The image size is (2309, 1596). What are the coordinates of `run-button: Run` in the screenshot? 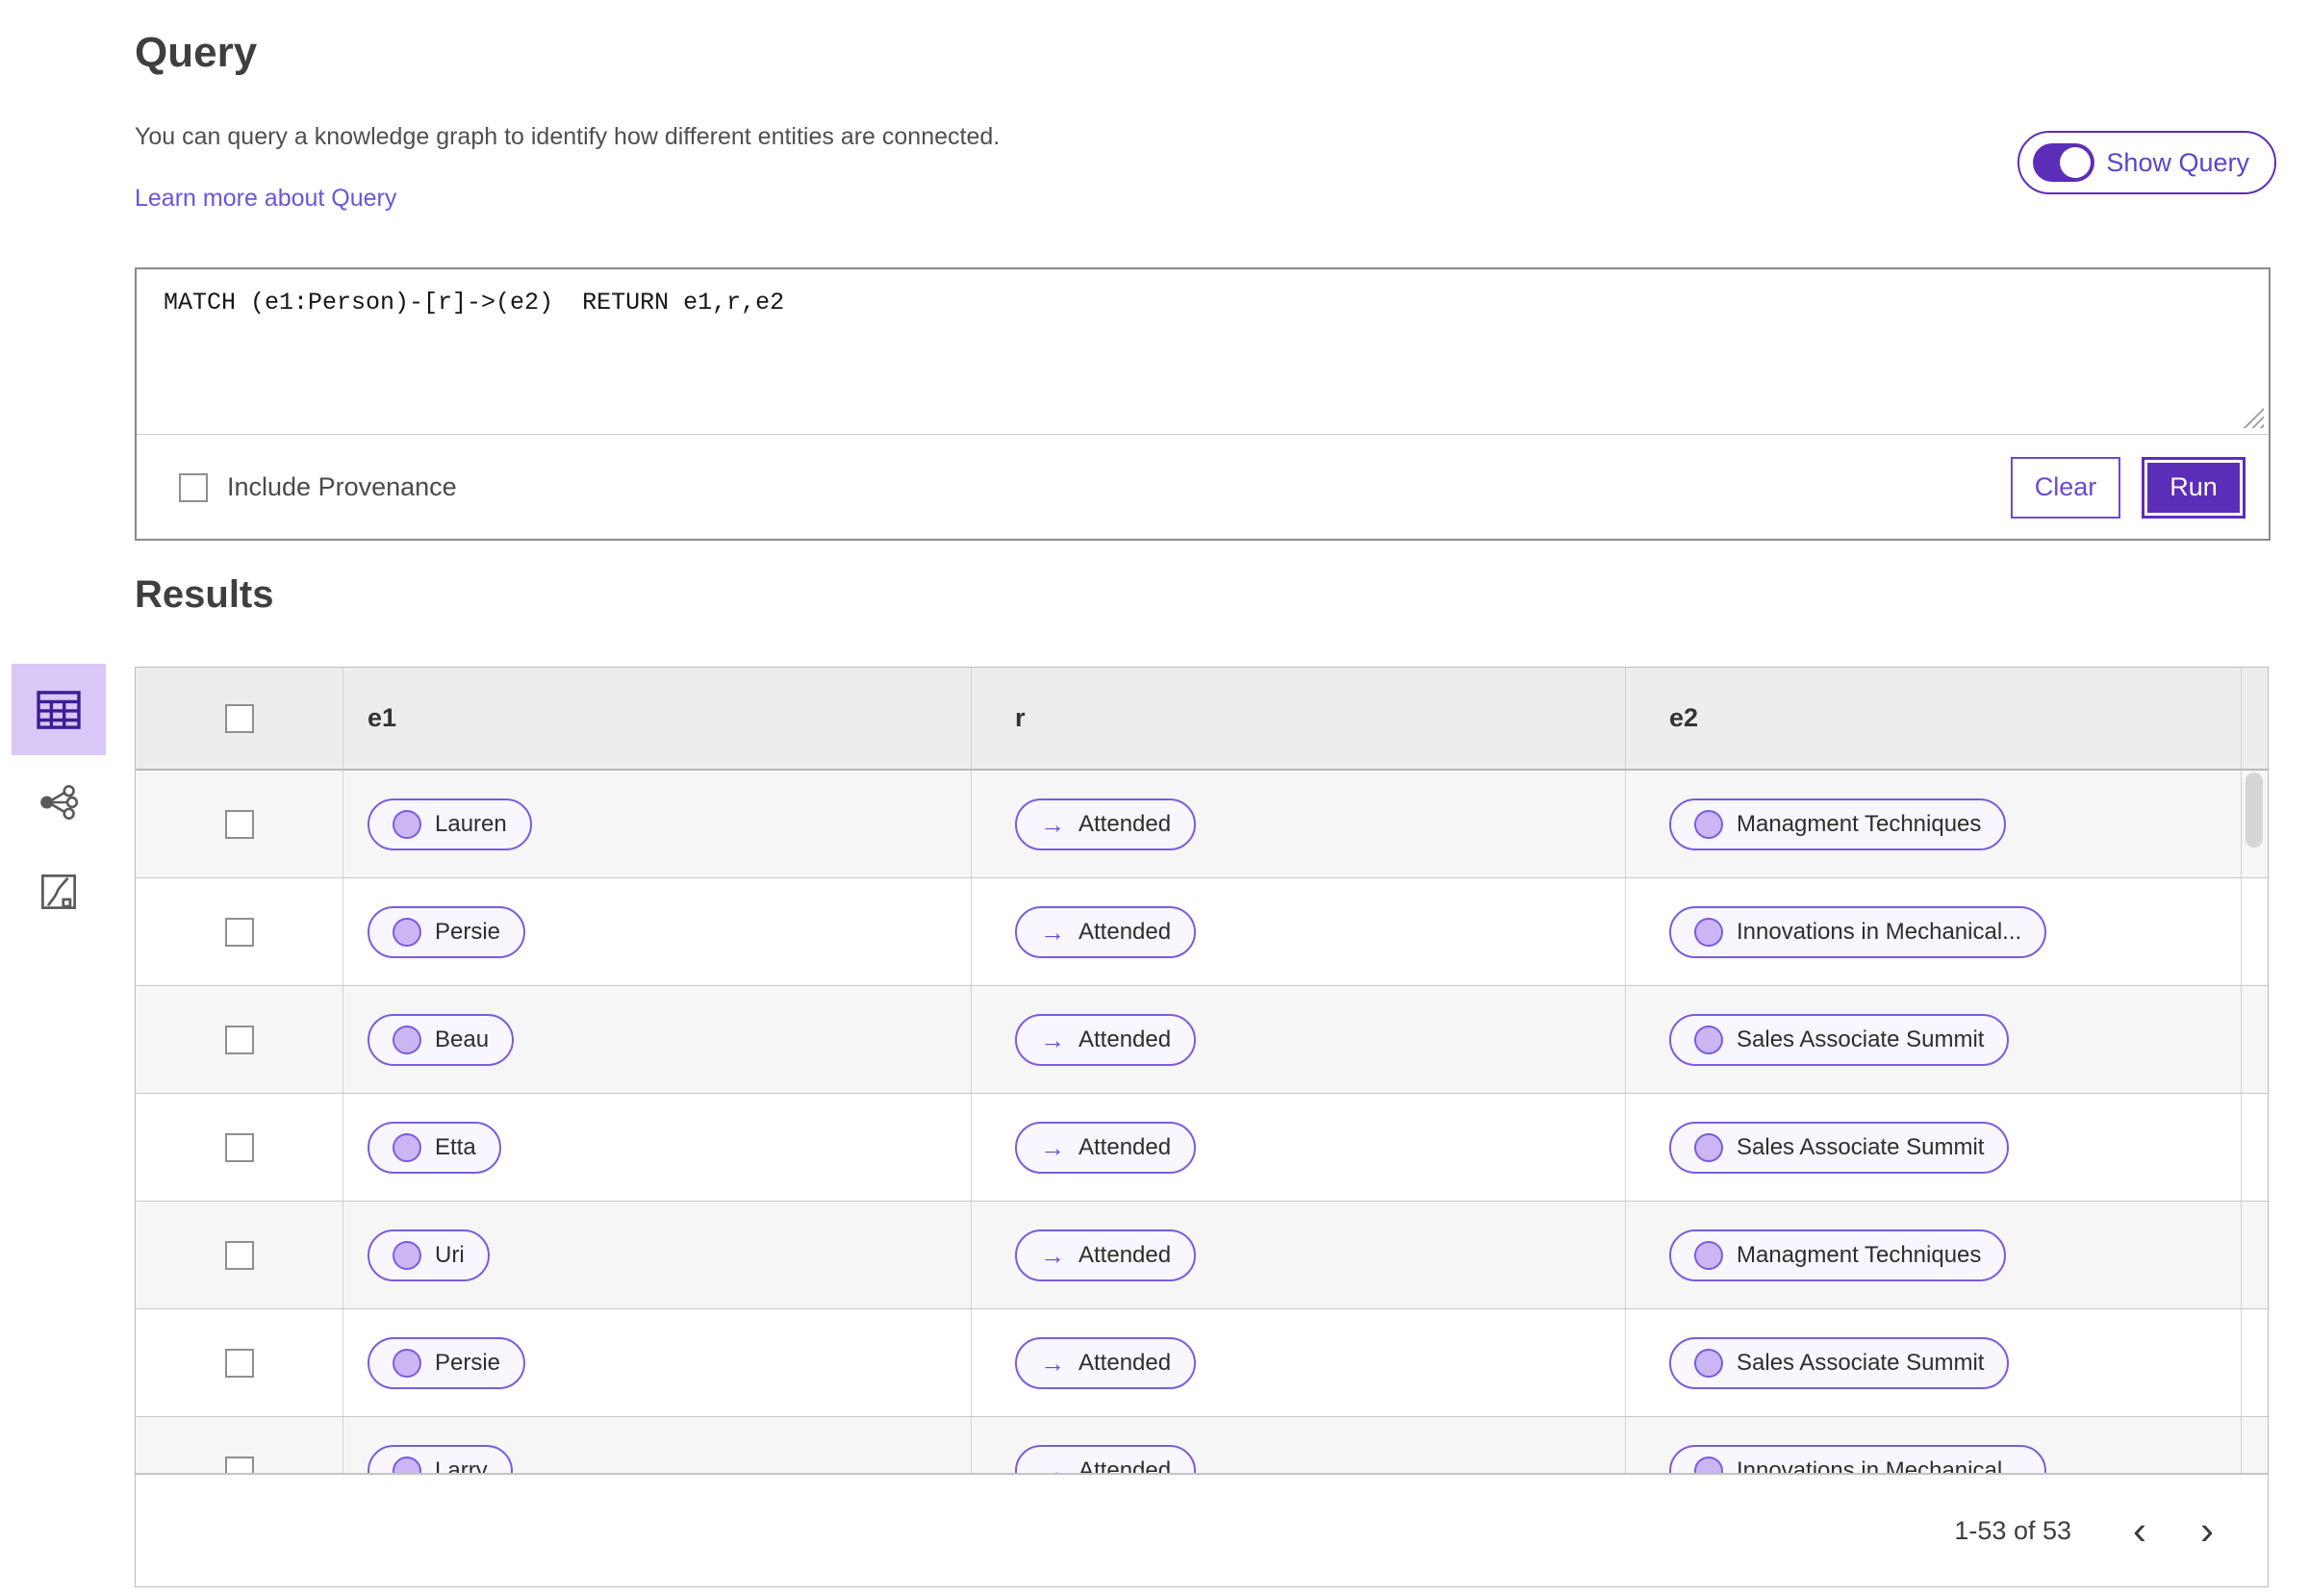 It's located at (2194, 487).